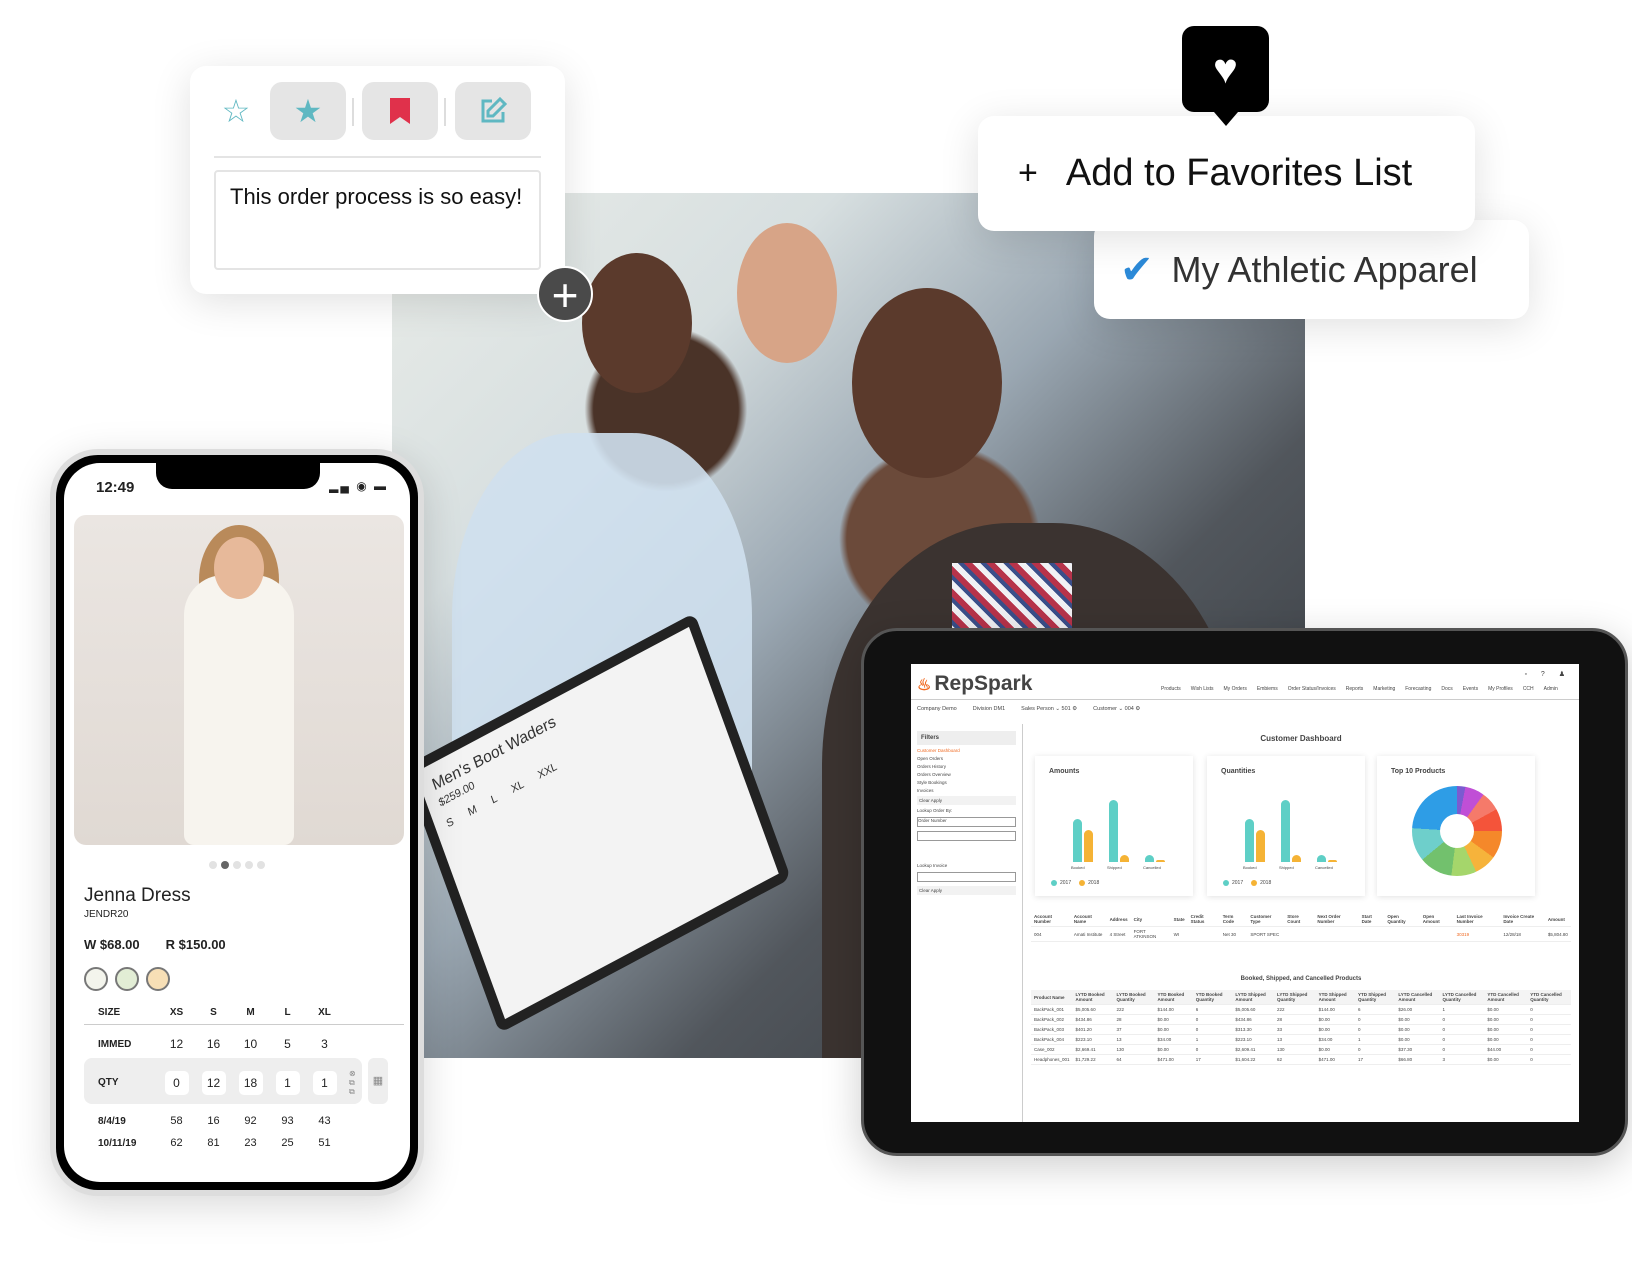 This screenshot has width=1632, height=1278. I want to click on nav-item: Docs, so click(1446, 689).